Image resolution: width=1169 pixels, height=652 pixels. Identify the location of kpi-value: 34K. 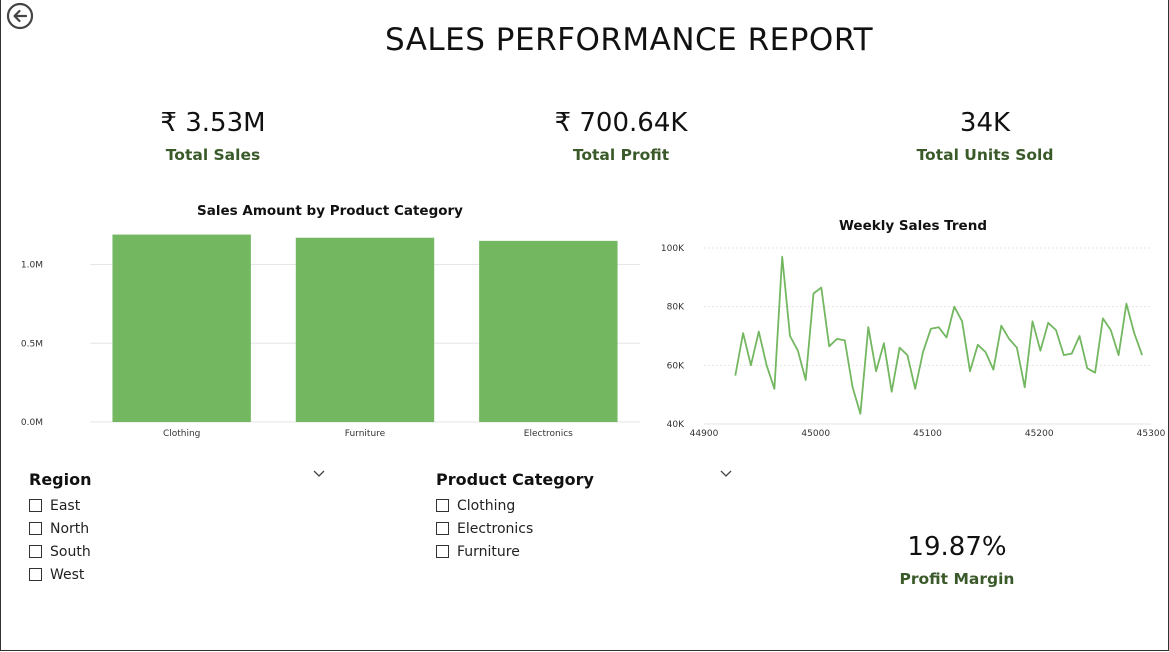
(985, 123).